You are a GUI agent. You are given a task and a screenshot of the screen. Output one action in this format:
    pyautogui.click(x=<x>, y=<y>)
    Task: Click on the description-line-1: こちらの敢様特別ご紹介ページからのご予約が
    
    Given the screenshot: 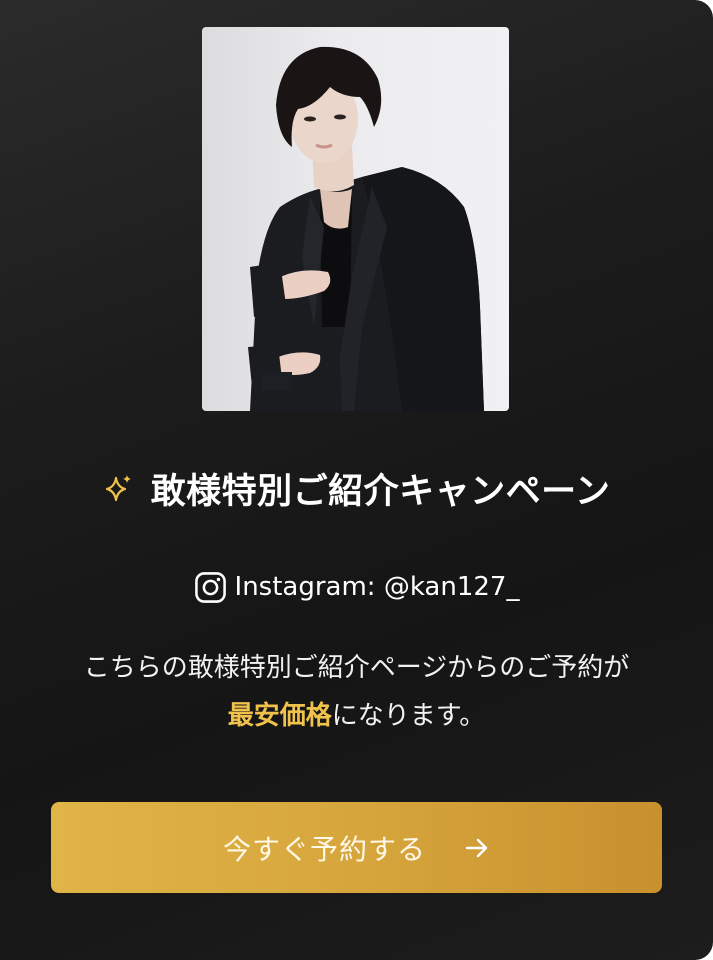 What is the action you would take?
    pyautogui.click(x=356, y=668)
    